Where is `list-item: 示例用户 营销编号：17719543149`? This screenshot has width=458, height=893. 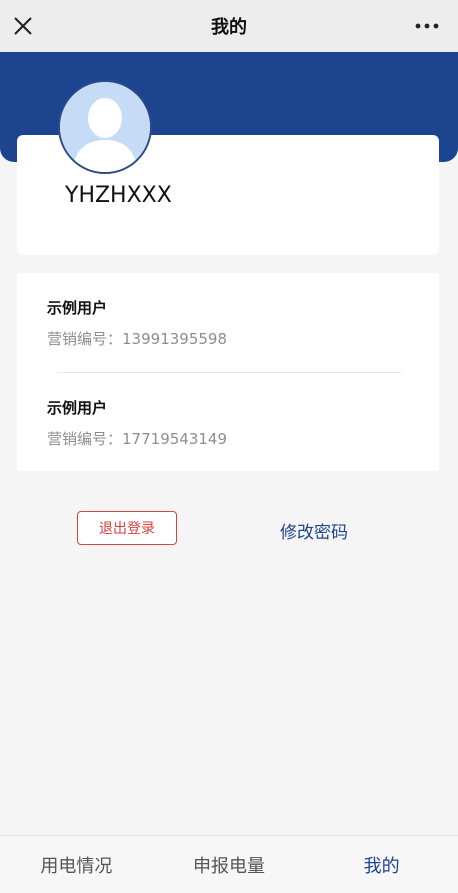 list-item: 示例用户 营销编号：17719543149 is located at coordinates (137, 423).